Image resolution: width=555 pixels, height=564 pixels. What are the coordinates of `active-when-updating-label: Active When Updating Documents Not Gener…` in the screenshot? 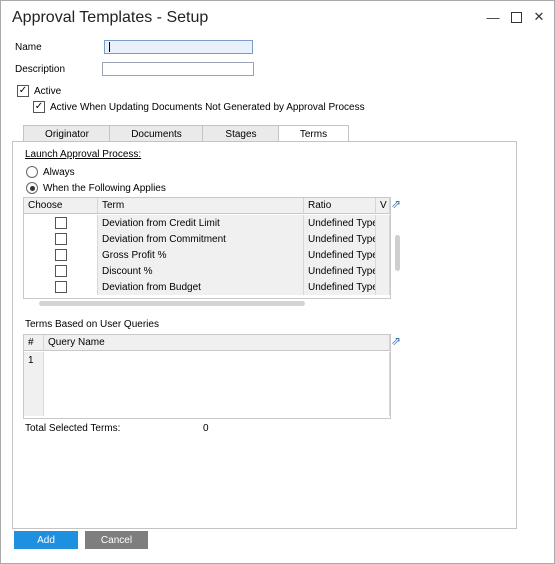 It's located at (207, 107).